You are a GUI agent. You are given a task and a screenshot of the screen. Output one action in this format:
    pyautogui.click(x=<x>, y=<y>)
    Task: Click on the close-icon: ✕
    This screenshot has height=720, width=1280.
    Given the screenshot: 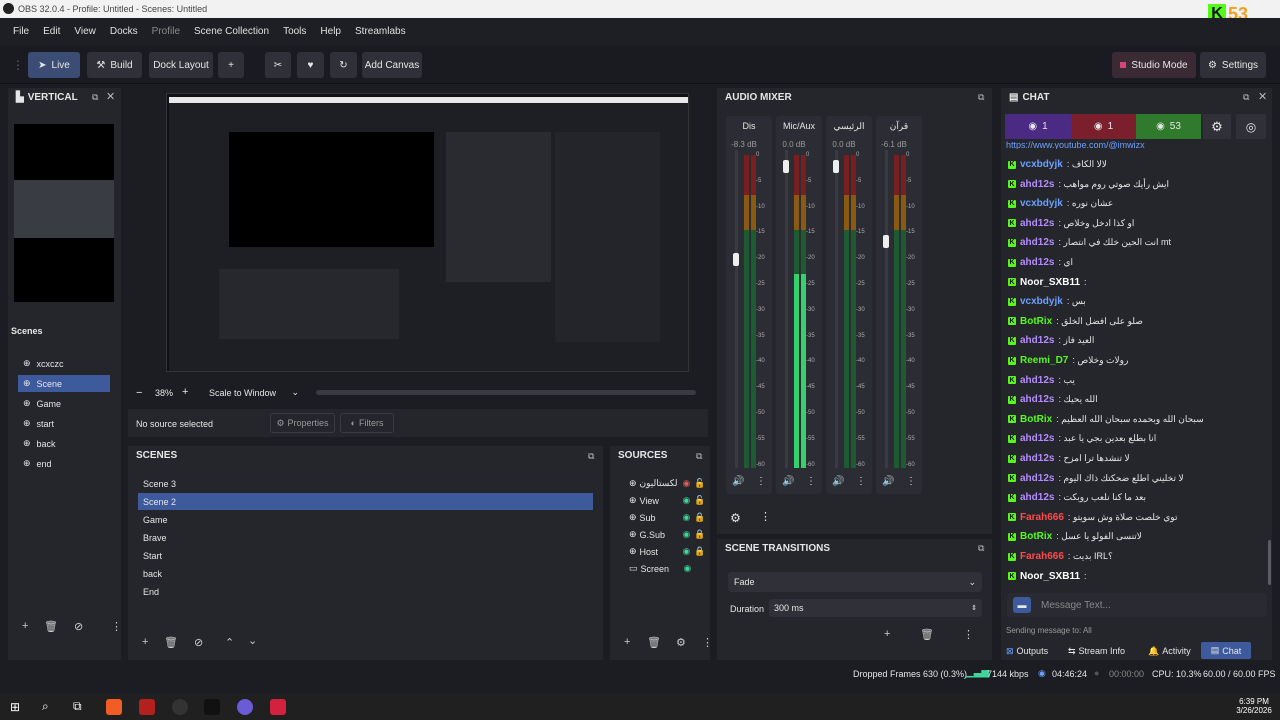 What is the action you would take?
    pyautogui.click(x=110, y=96)
    